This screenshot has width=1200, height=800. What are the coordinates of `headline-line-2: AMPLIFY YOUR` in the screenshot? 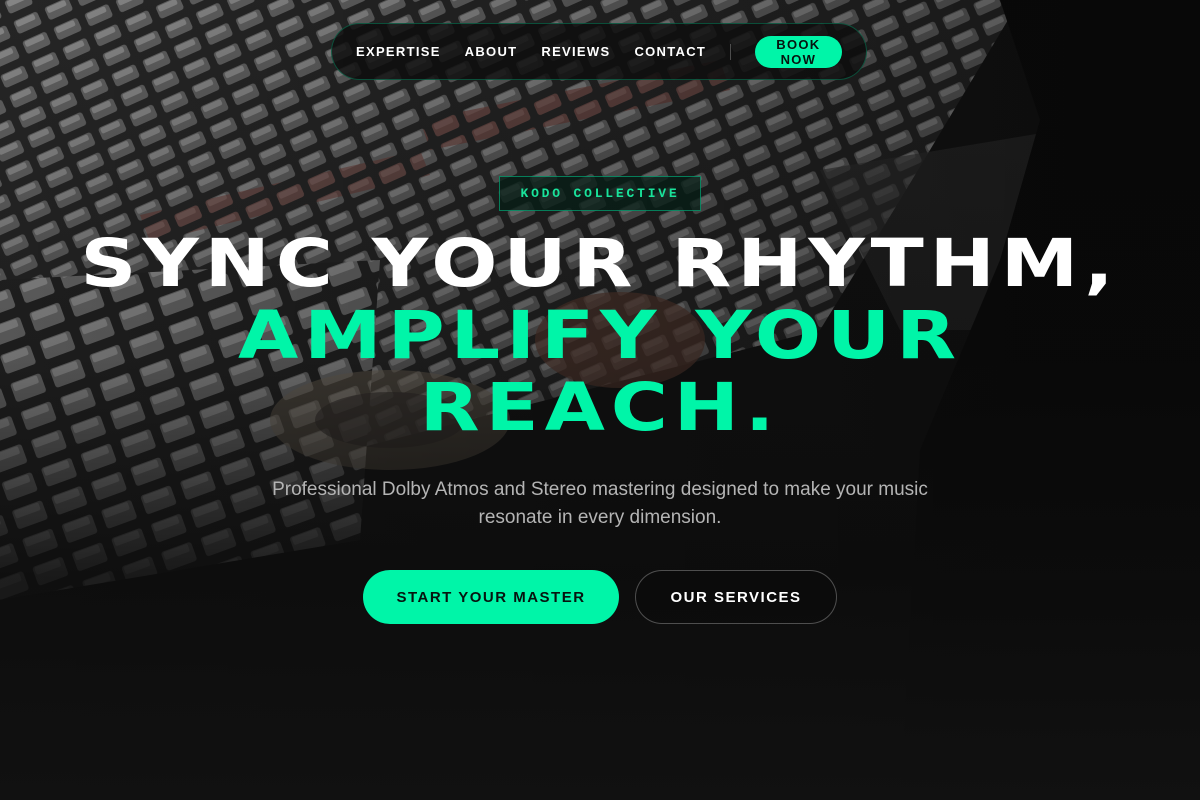 It's located at (600, 335).